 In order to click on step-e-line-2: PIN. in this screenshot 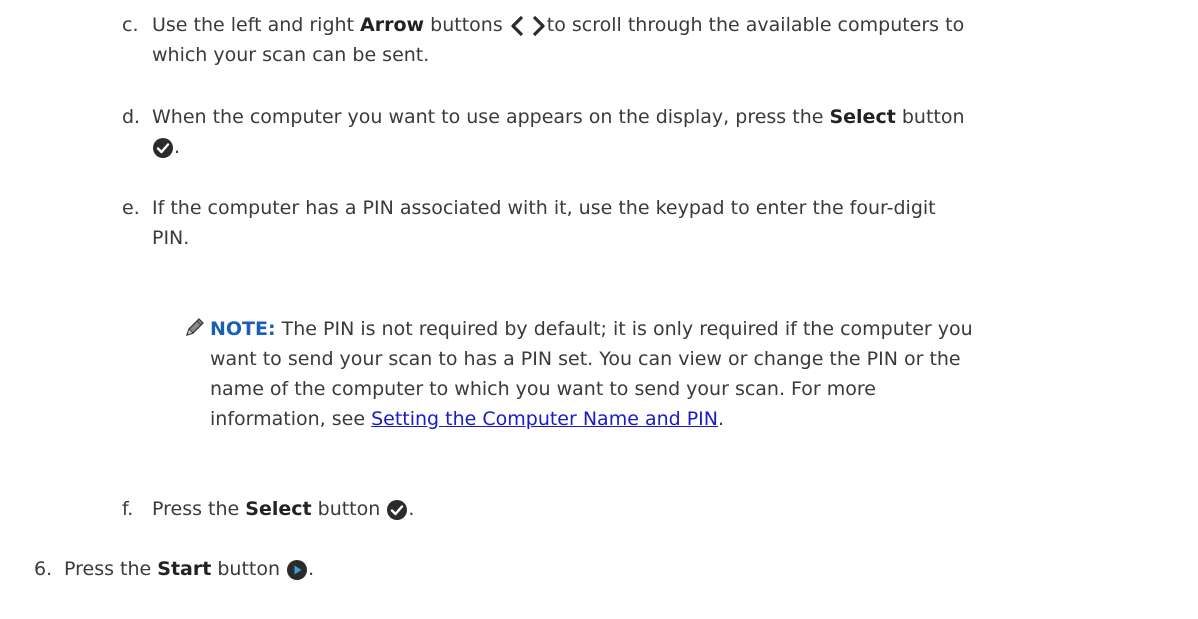, I will do `click(171, 238)`.